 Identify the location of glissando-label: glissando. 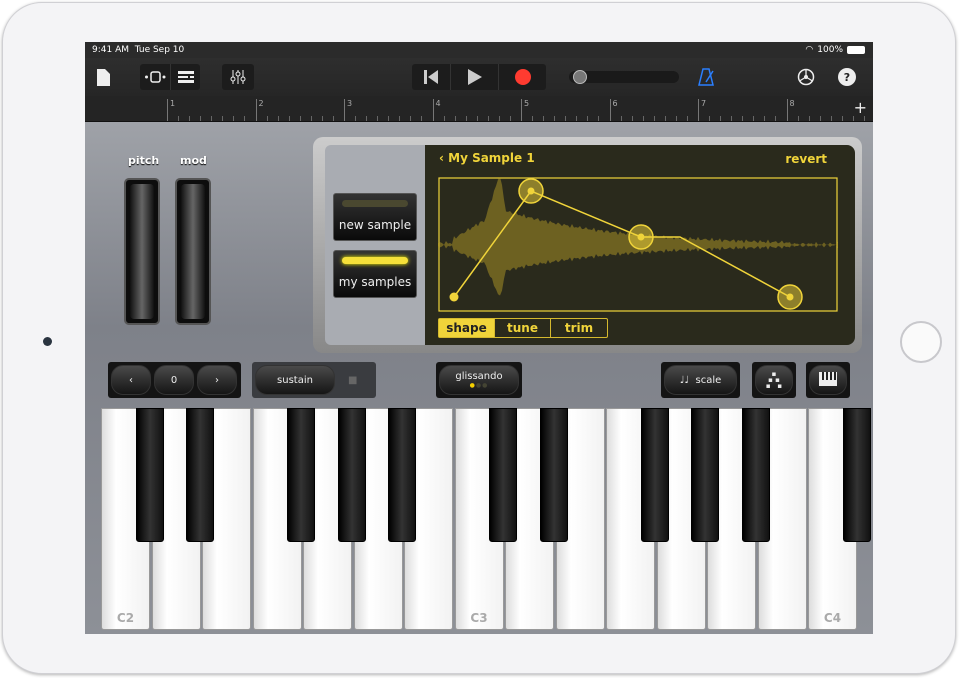
(479, 376).